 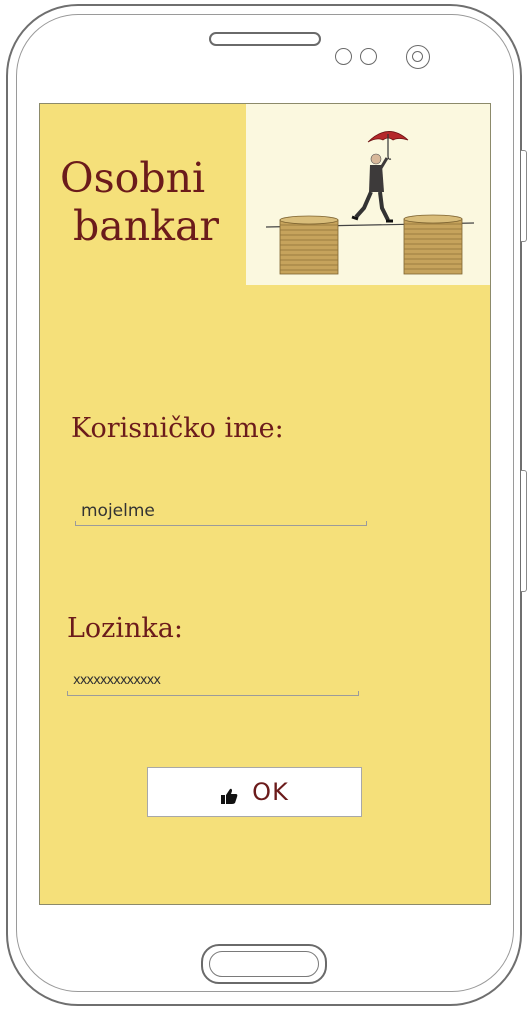 What do you see at coordinates (221, 523) in the screenshot?
I see `username-underline` at bounding box center [221, 523].